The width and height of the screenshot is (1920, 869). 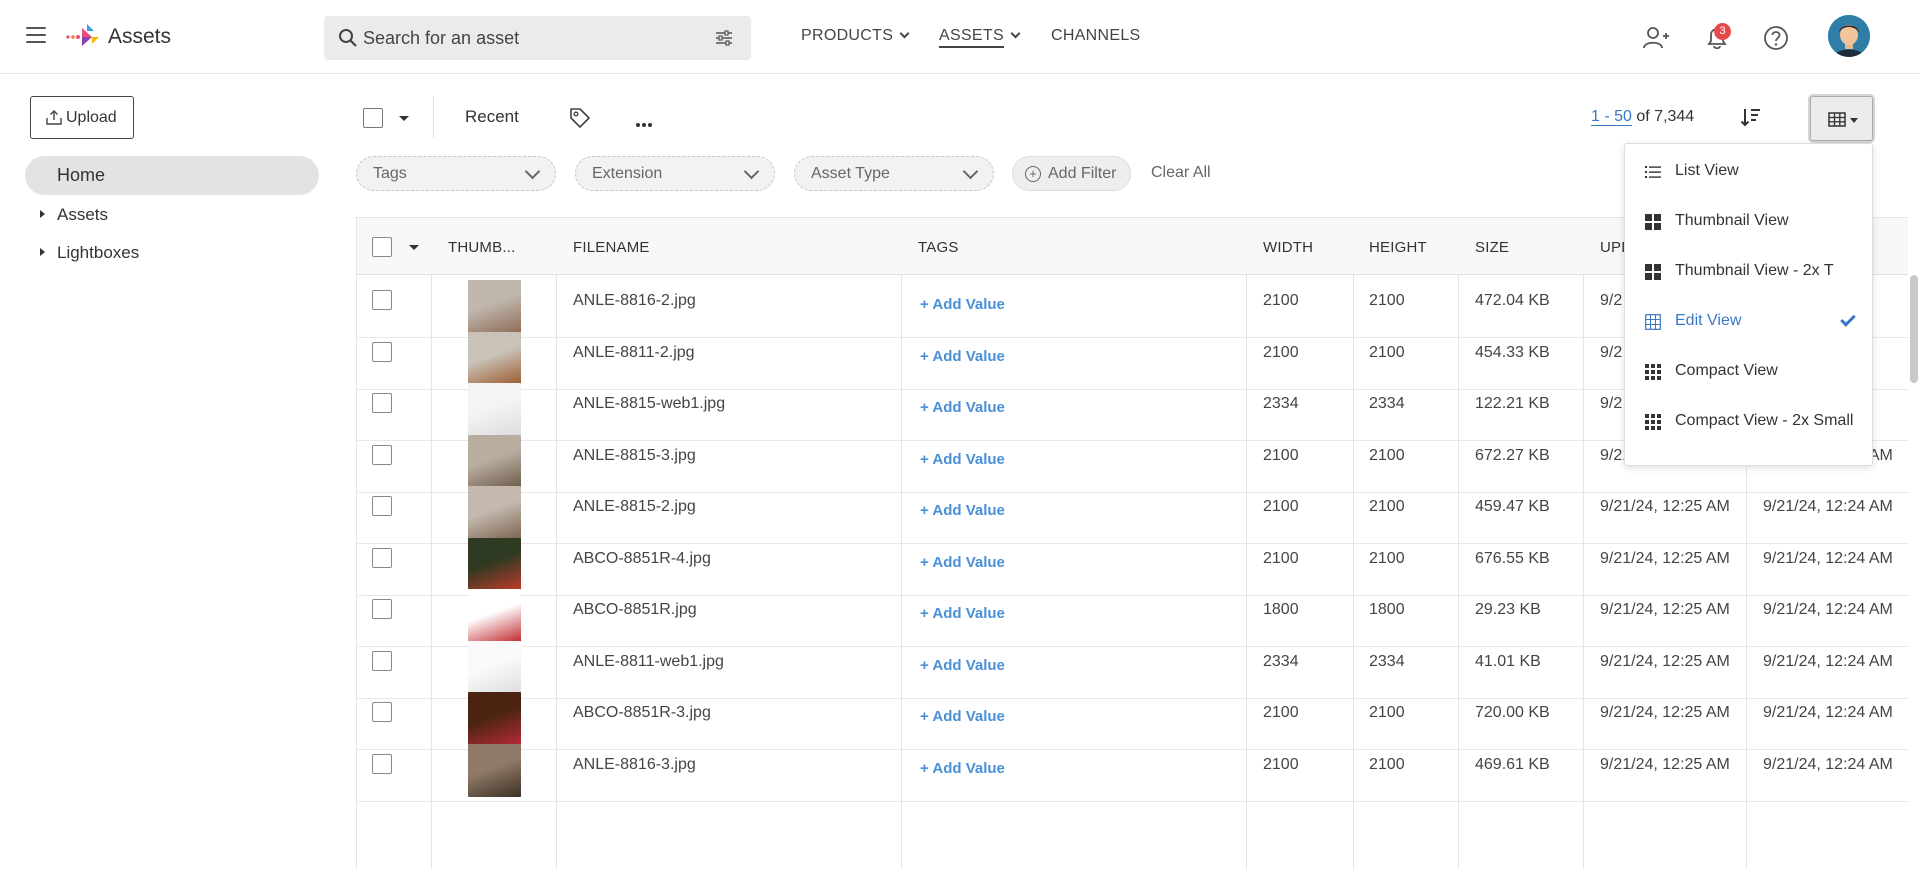 What do you see at coordinates (634, 301) in the screenshot?
I see `filename-cell: ANLE-8816-2.jpg` at bounding box center [634, 301].